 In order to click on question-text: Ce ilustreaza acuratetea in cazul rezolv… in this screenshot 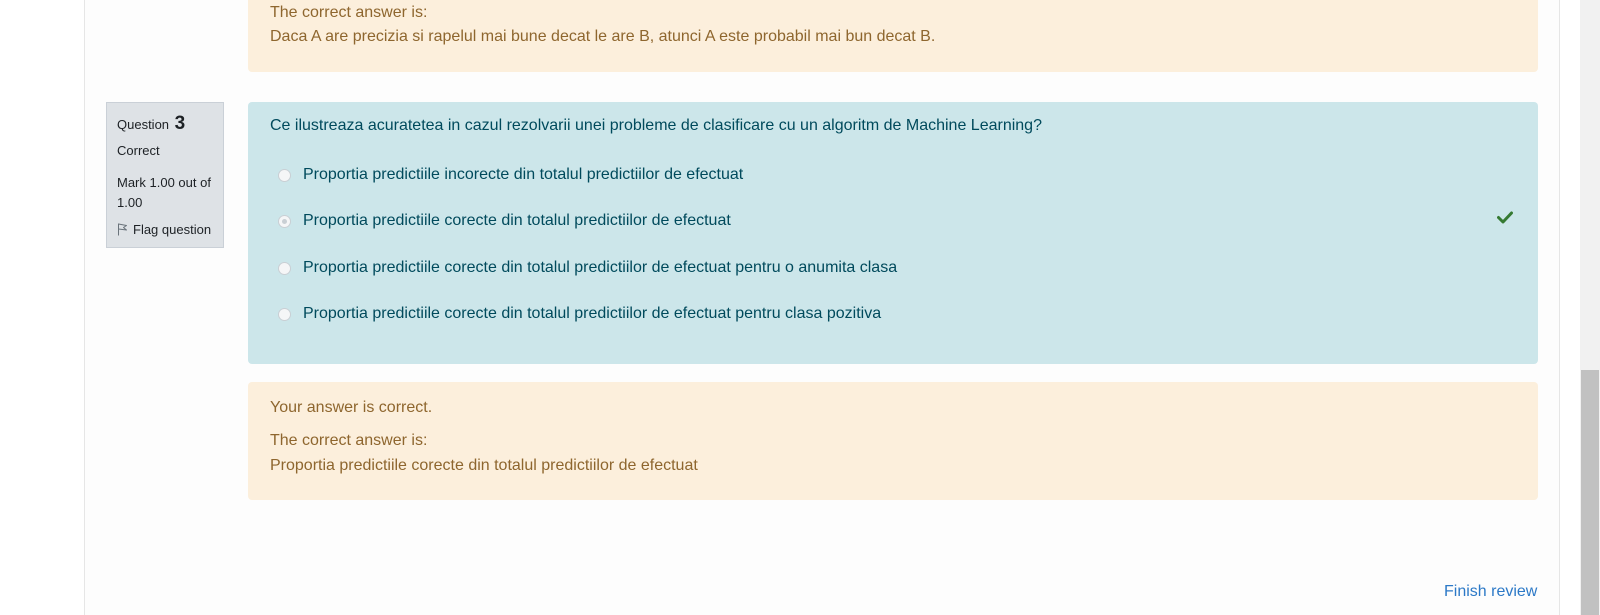, I will do `click(656, 125)`.